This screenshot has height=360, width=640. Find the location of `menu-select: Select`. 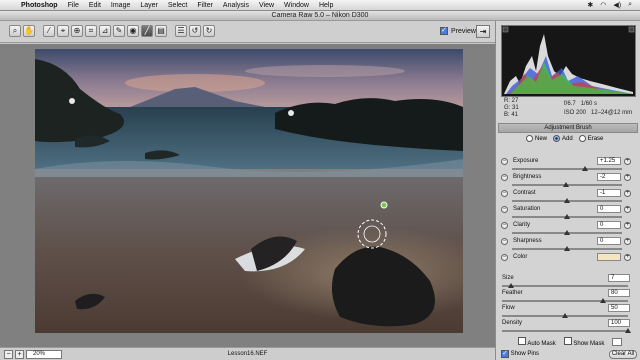

menu-select: Select is located at coordinates (177, 5).